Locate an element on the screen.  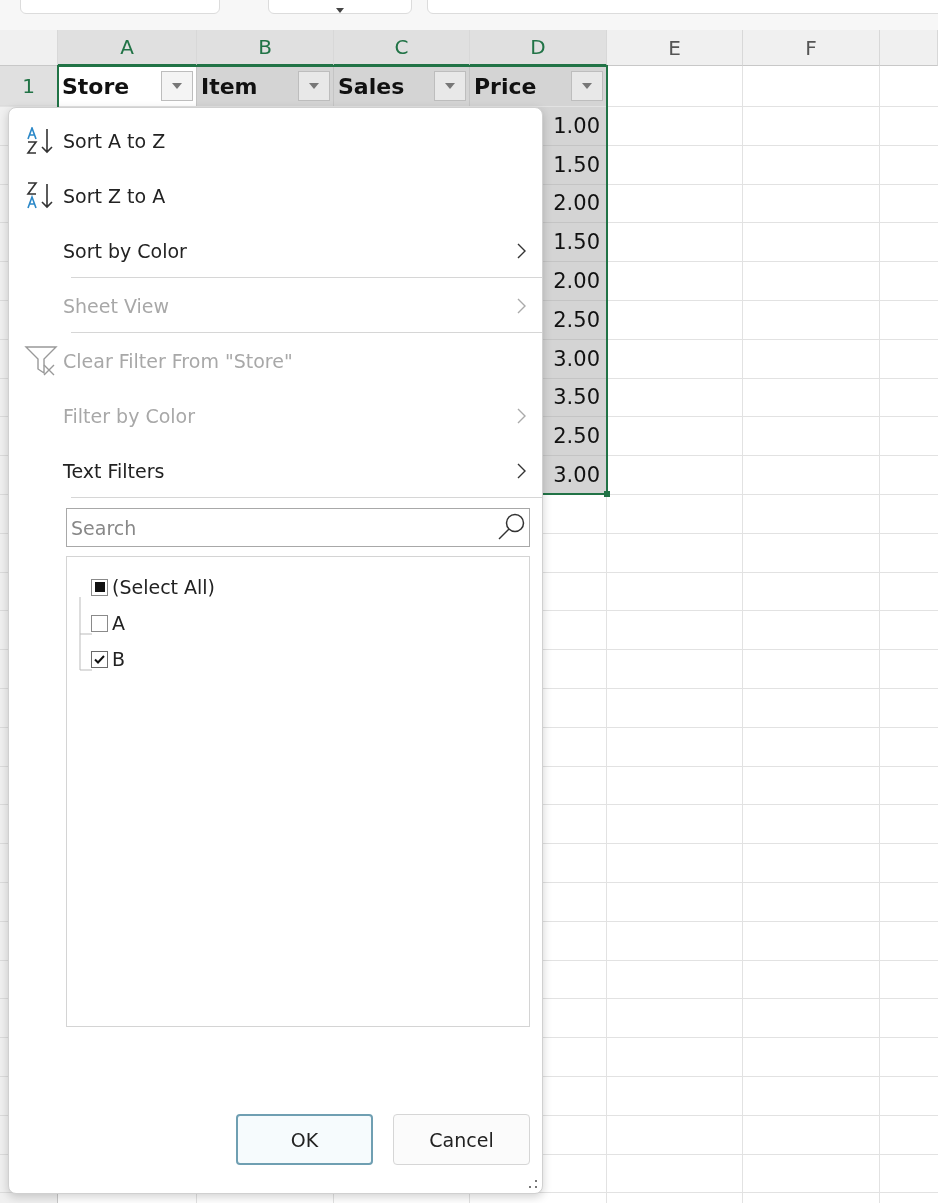
dialog-button: OK is located at coordinates (304, 1139).